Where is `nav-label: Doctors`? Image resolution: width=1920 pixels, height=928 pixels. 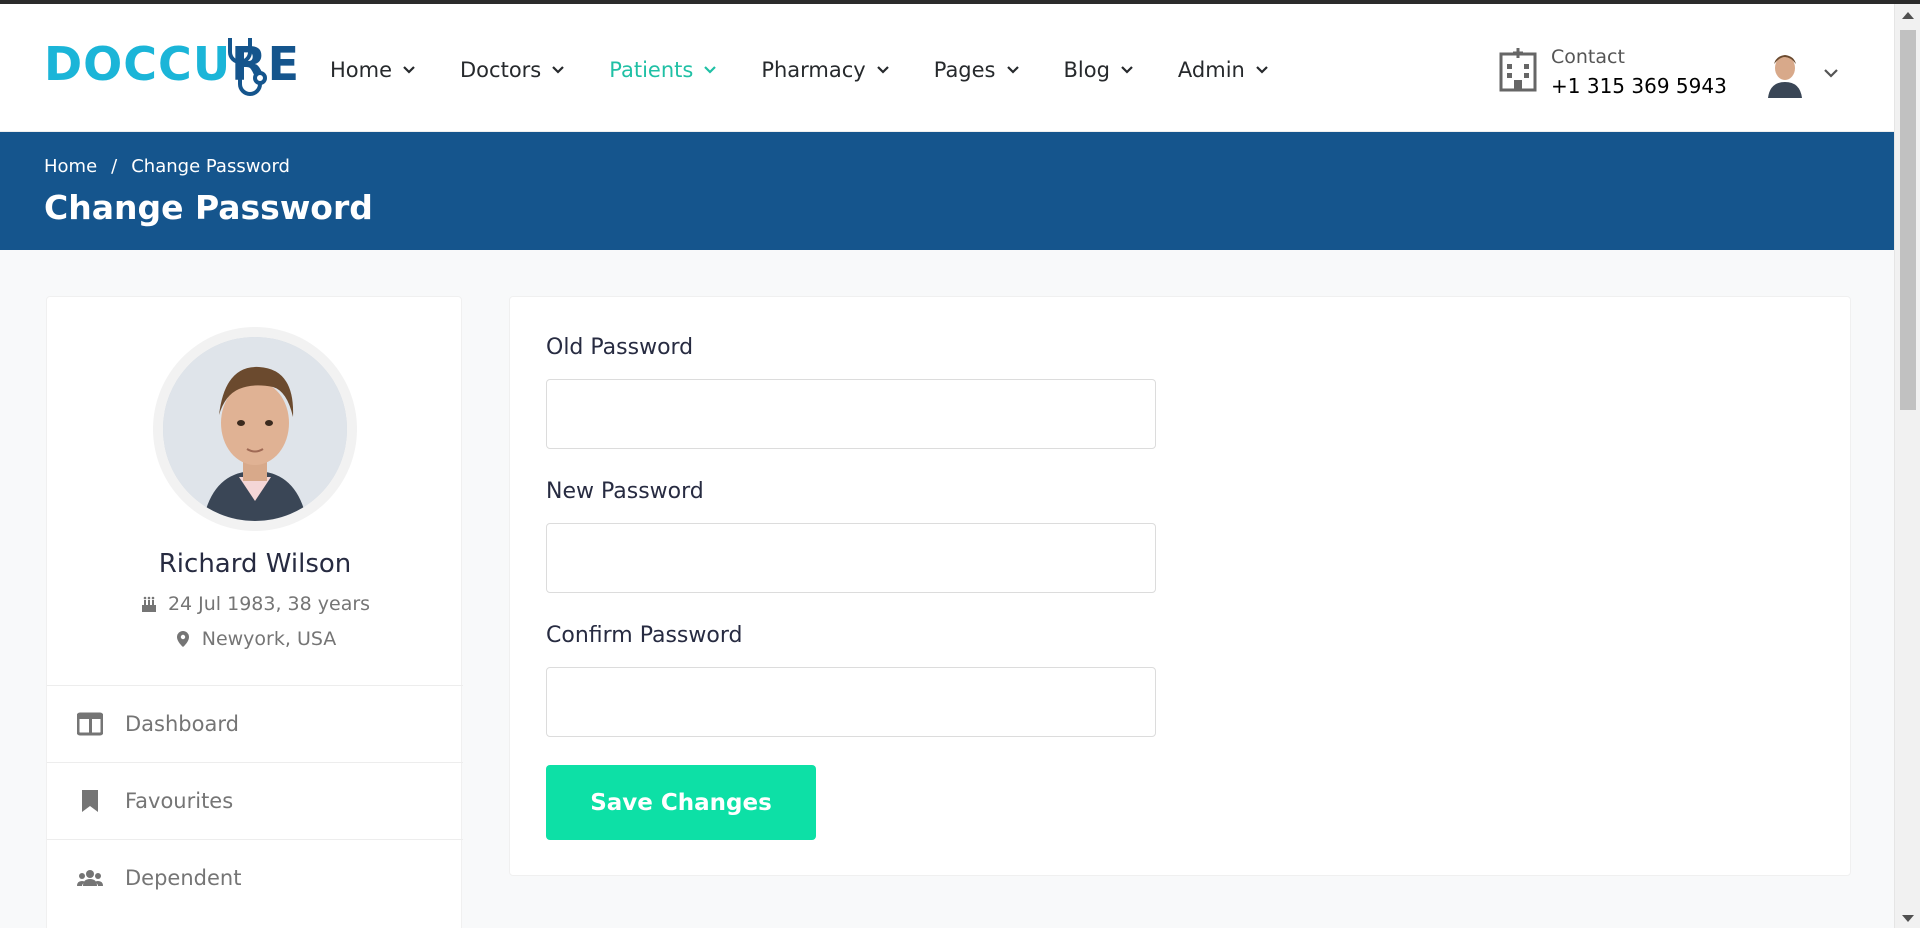
nav-label: Doctors is located at coordinates (501, 70).